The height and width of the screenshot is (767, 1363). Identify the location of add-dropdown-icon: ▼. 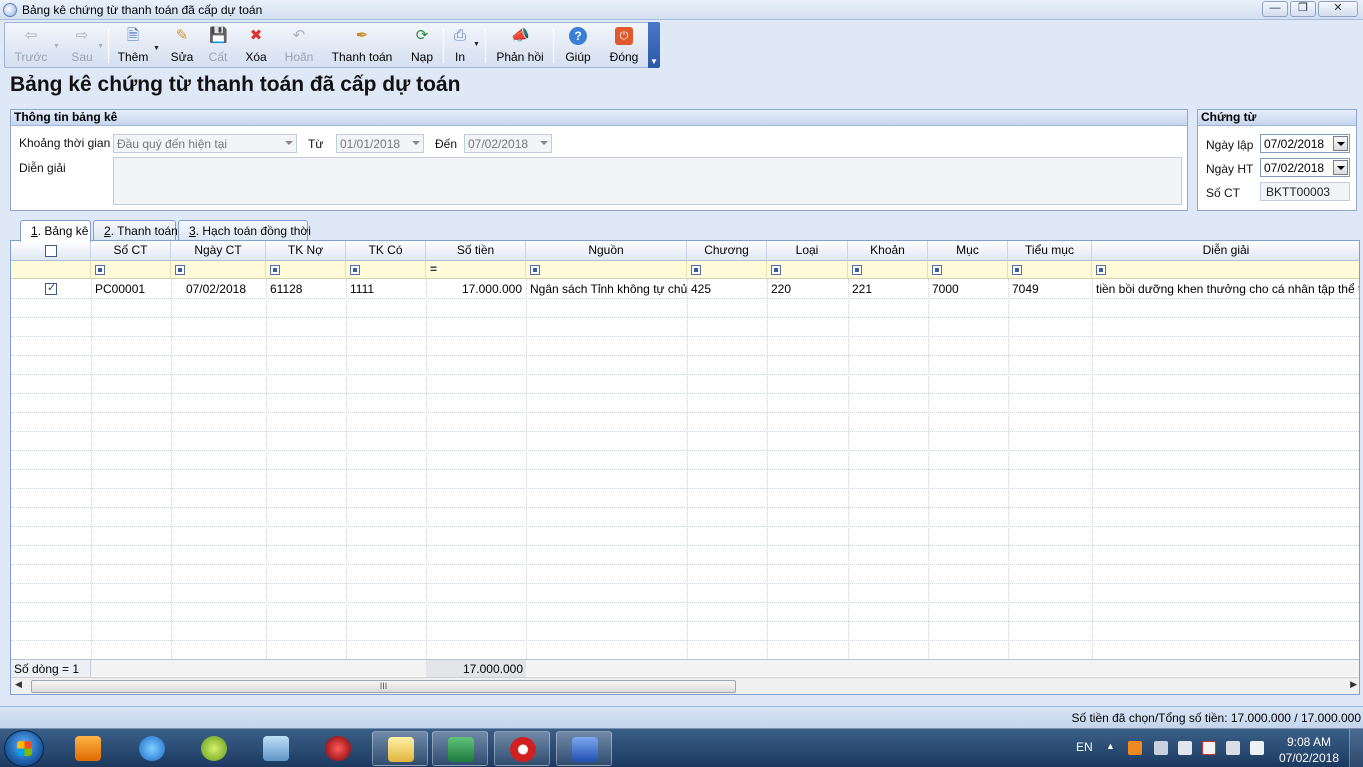
(156, 48).